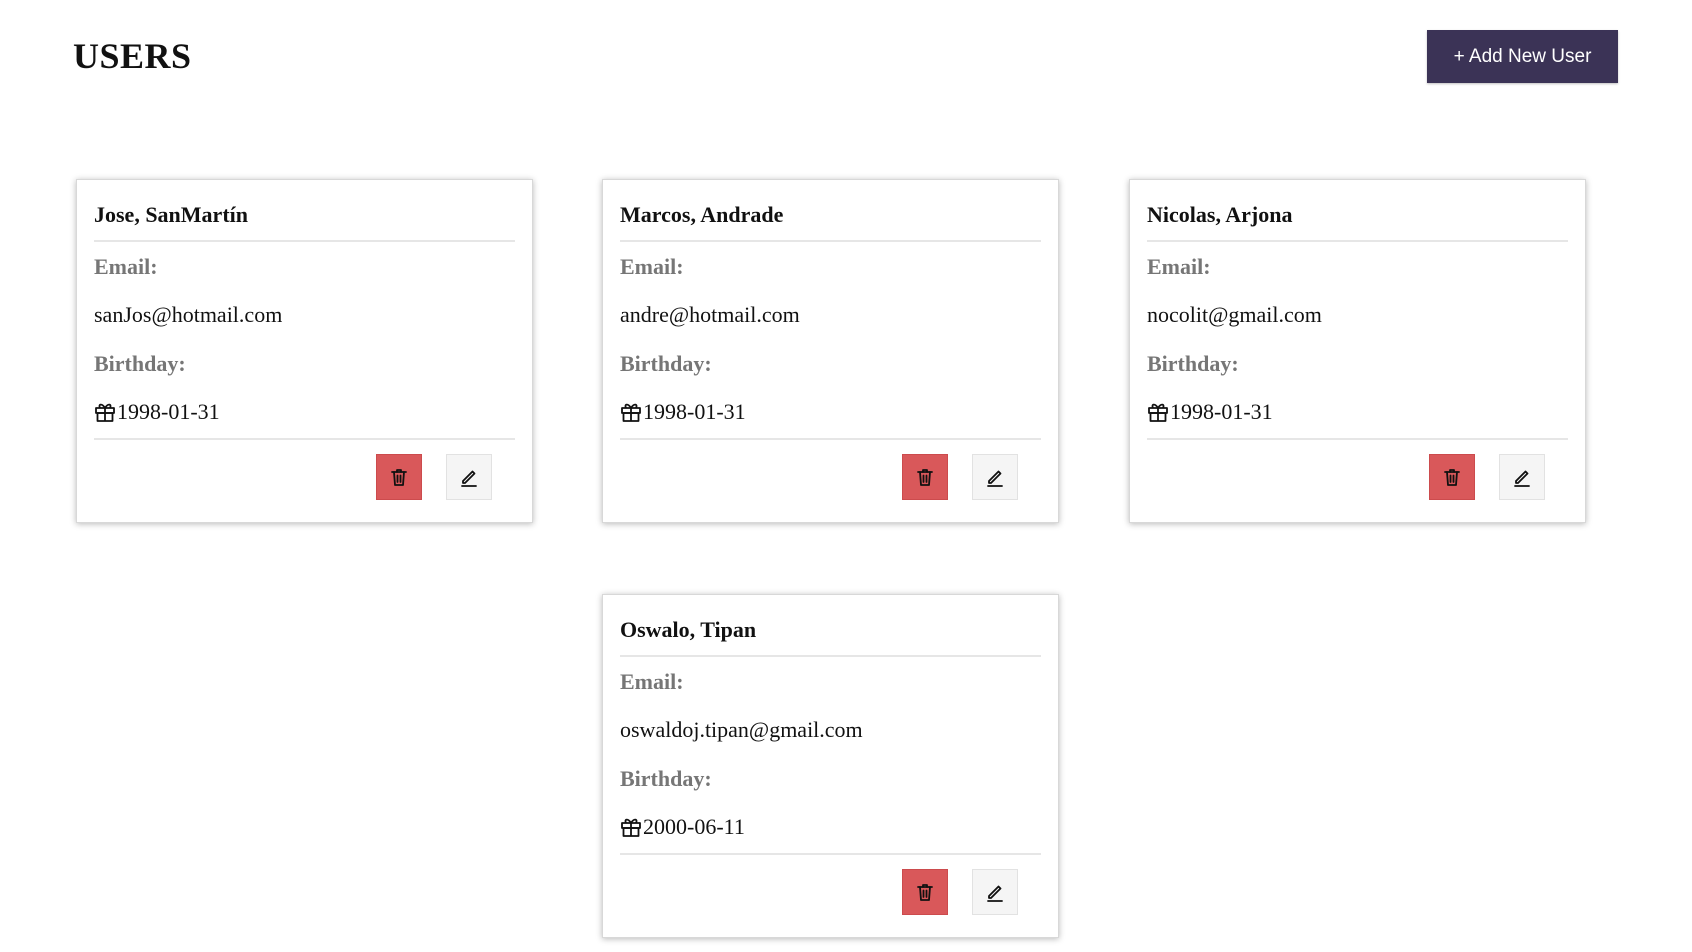 Image resolution: width=1692 pixels, height=952 pixels. What do you see at coordinates (741, 729) in the screenshot?
I see `email-value: oswaldoj.tipan@gmail.com` at bounding box center [741, 729].